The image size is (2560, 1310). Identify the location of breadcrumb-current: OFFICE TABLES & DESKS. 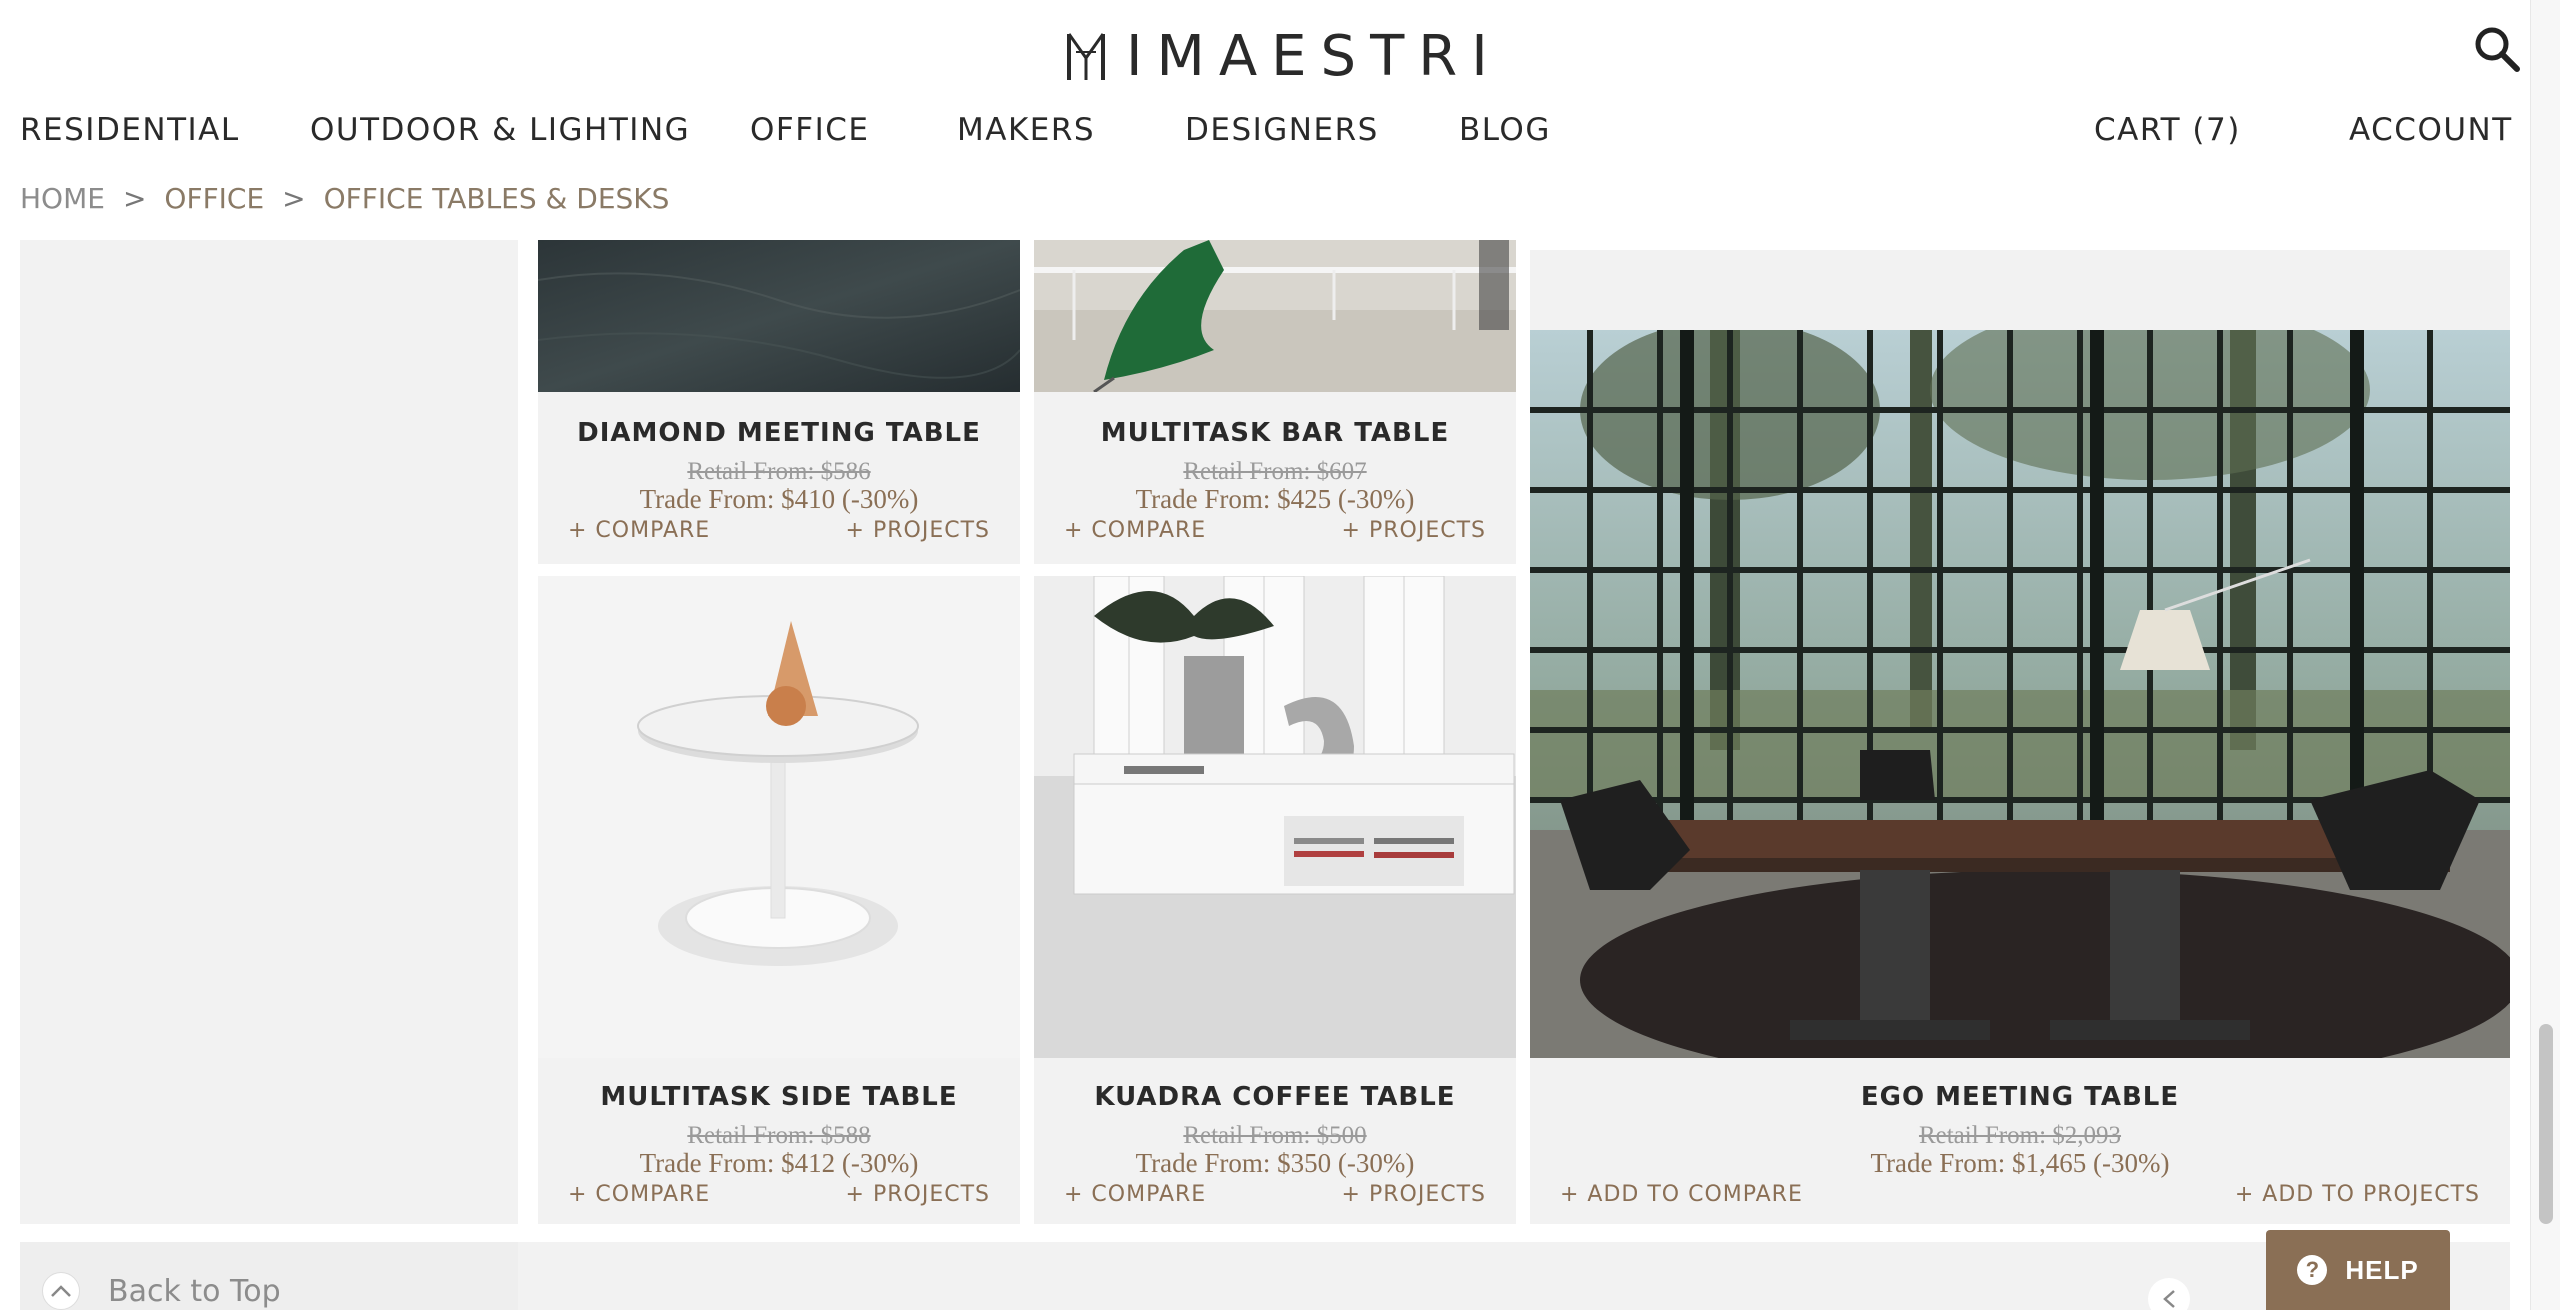
(497, 198).